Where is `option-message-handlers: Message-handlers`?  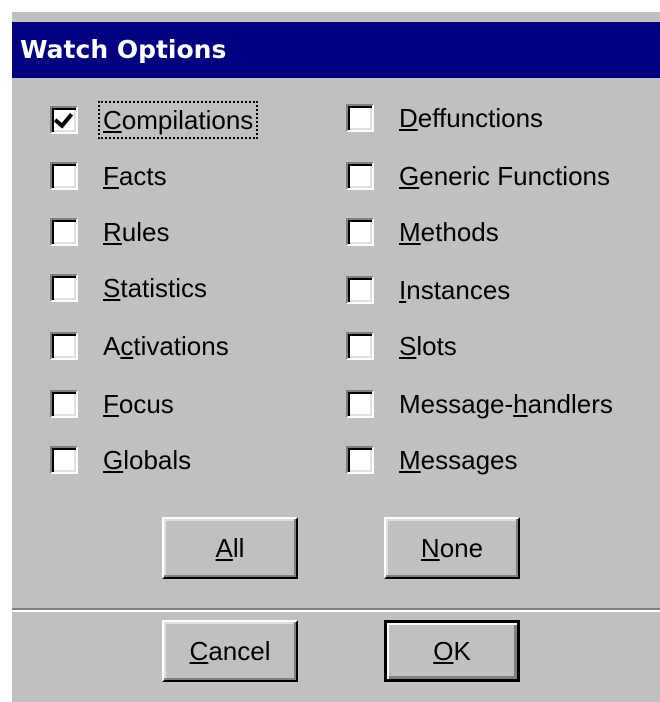 option-message-handlers: Message-handlers is located at coordinates (482, 404).